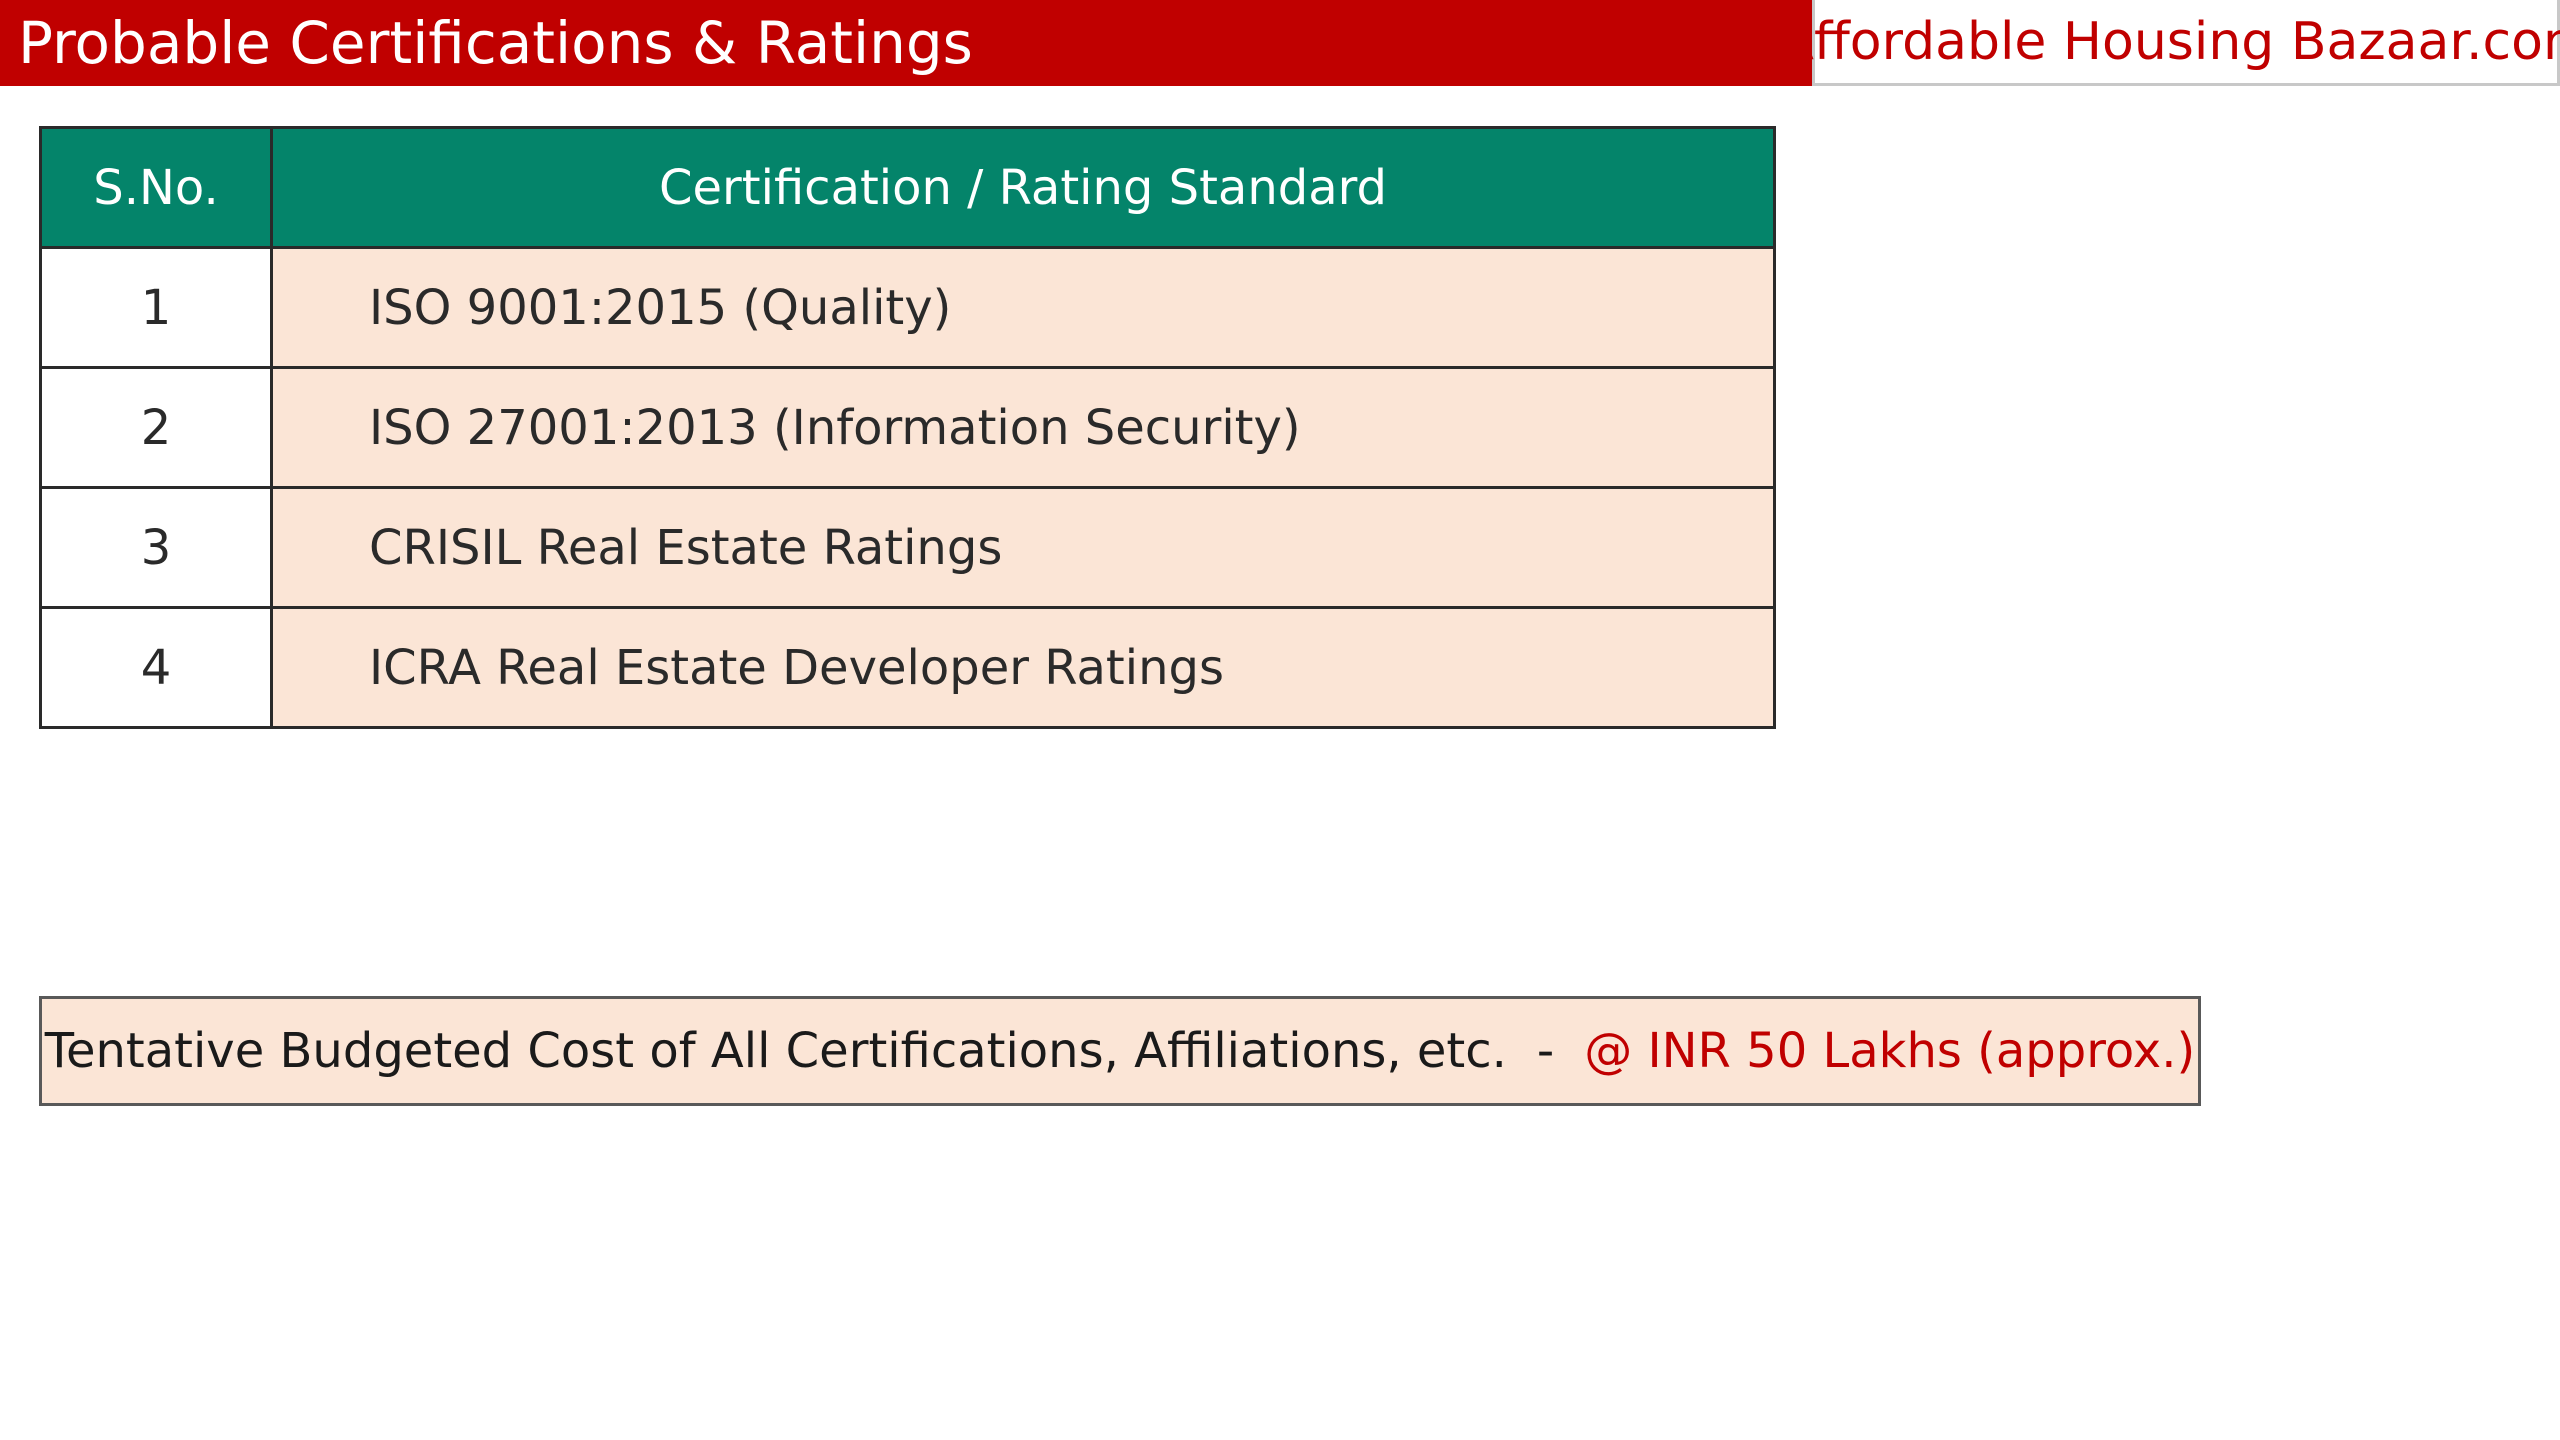  Describe the element at coordinates (156, 427) in the screenshot. I see `row-sno: 2` at that location.